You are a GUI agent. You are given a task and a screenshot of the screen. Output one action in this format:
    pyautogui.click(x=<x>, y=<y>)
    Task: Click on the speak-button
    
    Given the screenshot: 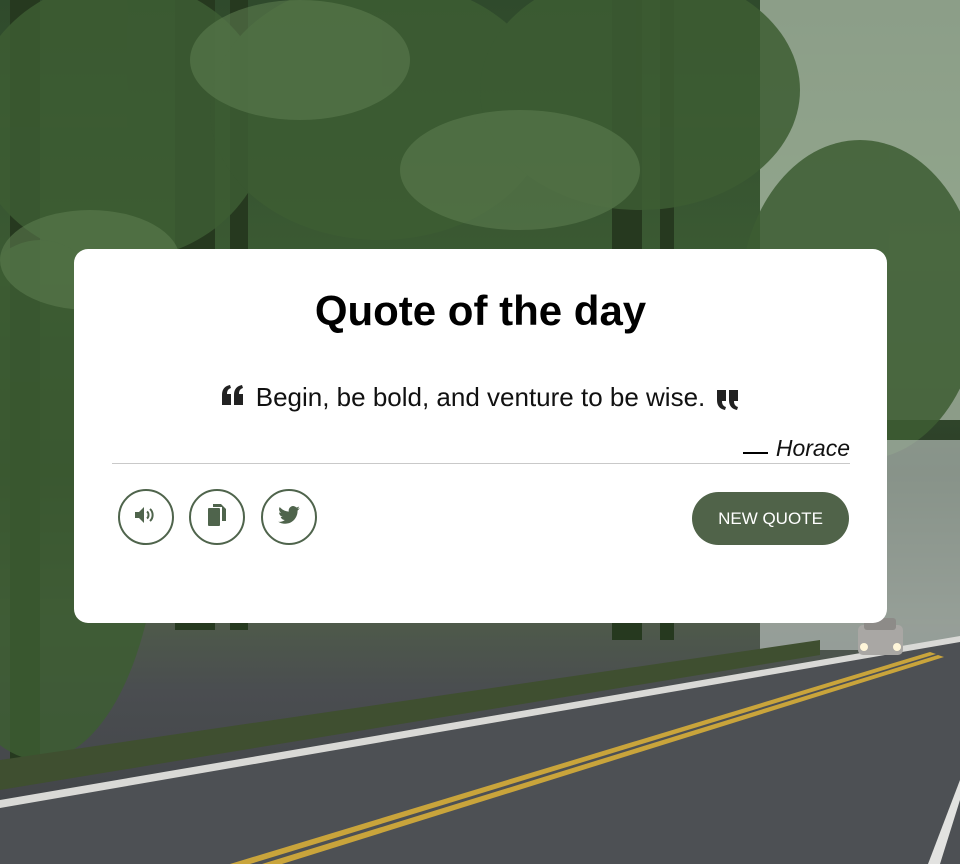 What is the action you would take?
    pyautogui.click(x=146, y=517)
    